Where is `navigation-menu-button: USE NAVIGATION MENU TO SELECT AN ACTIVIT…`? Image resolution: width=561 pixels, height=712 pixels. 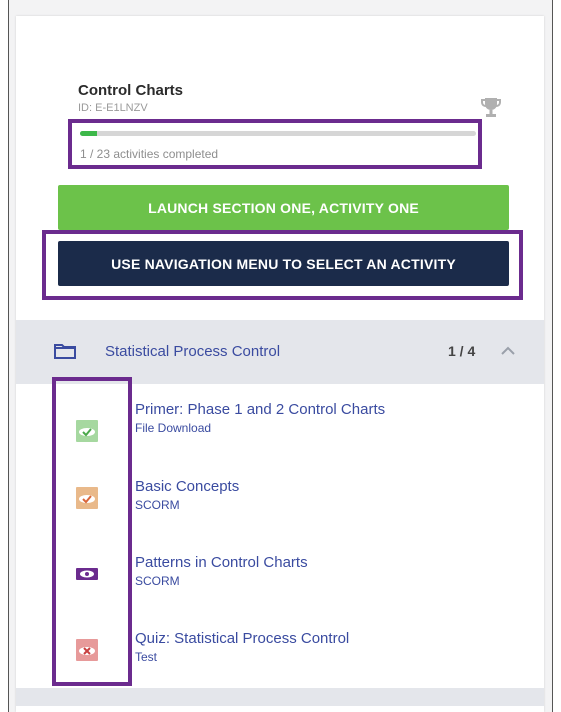
navigation-menu-button: USE NAVIGATION MENU TO SELECT AN ACTIVIT… is located at coordinates (283, 263).